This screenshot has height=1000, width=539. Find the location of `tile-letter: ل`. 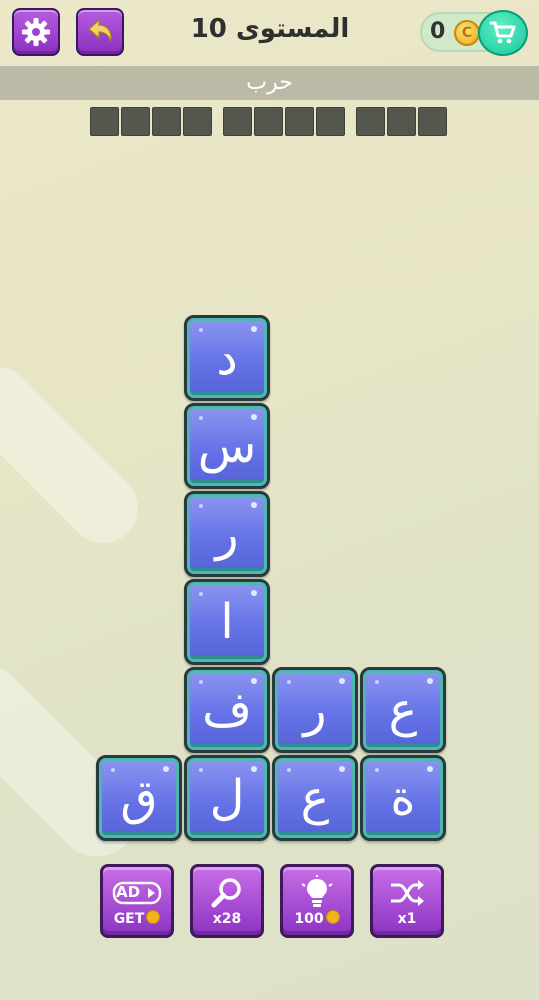

tile-letter: ل is located at coordinates (227, 798).